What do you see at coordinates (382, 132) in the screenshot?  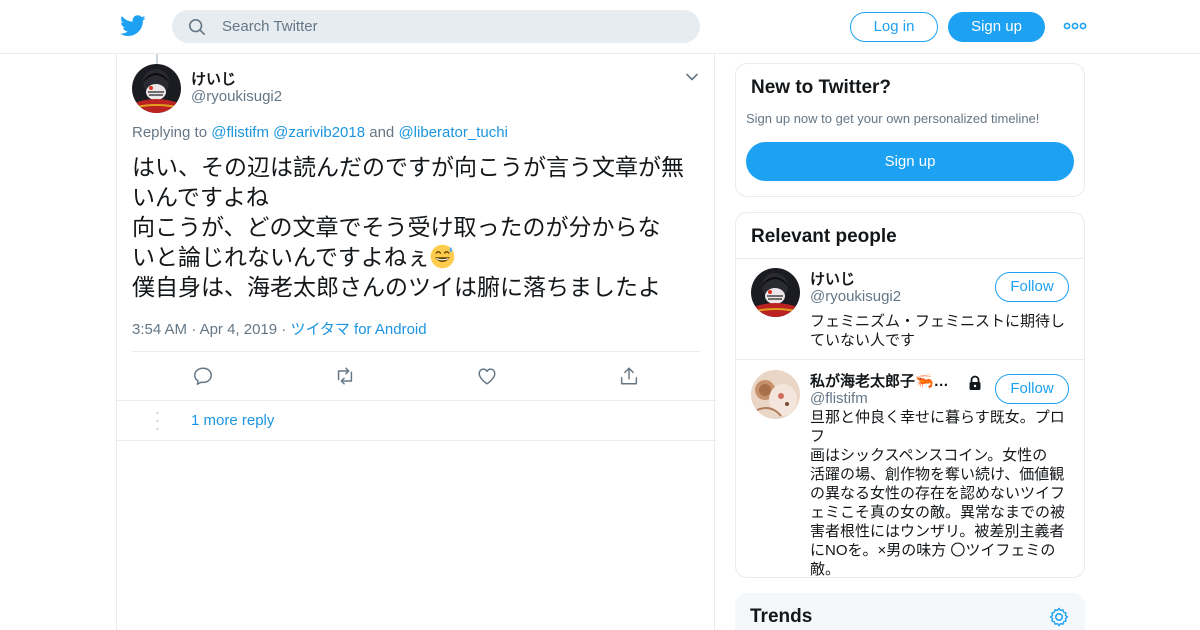 I see `replying-and: and` at bounding box center [382, 132].